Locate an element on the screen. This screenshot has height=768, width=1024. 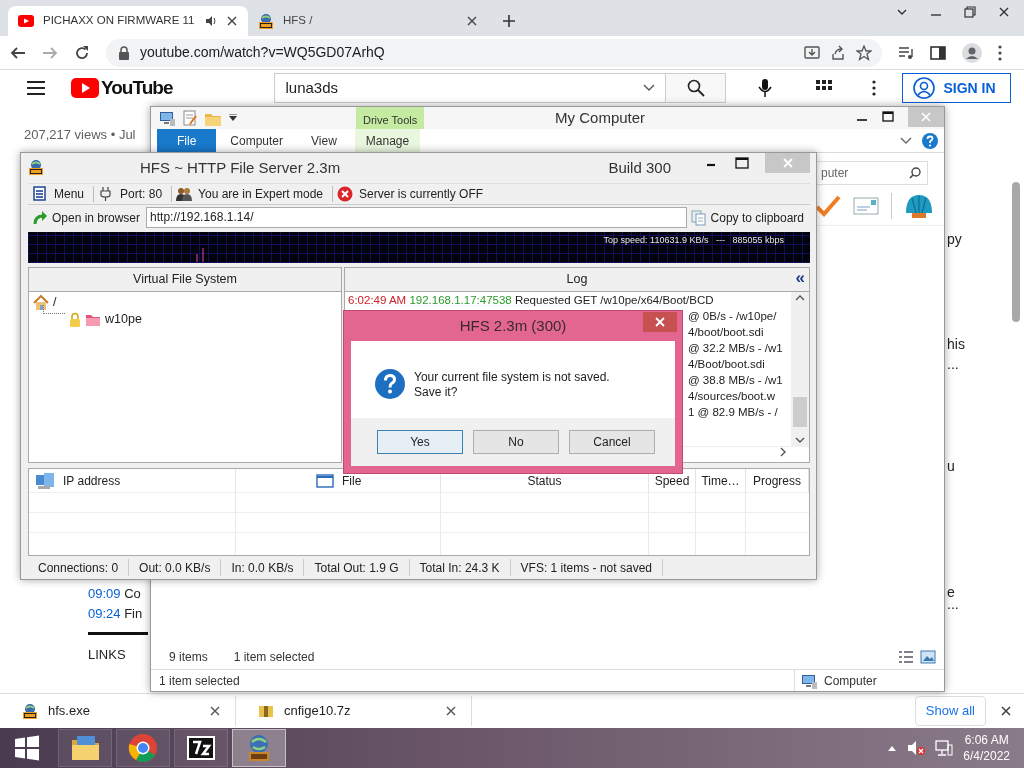
muted-speaker-icon is located at coordinates (916, 748).